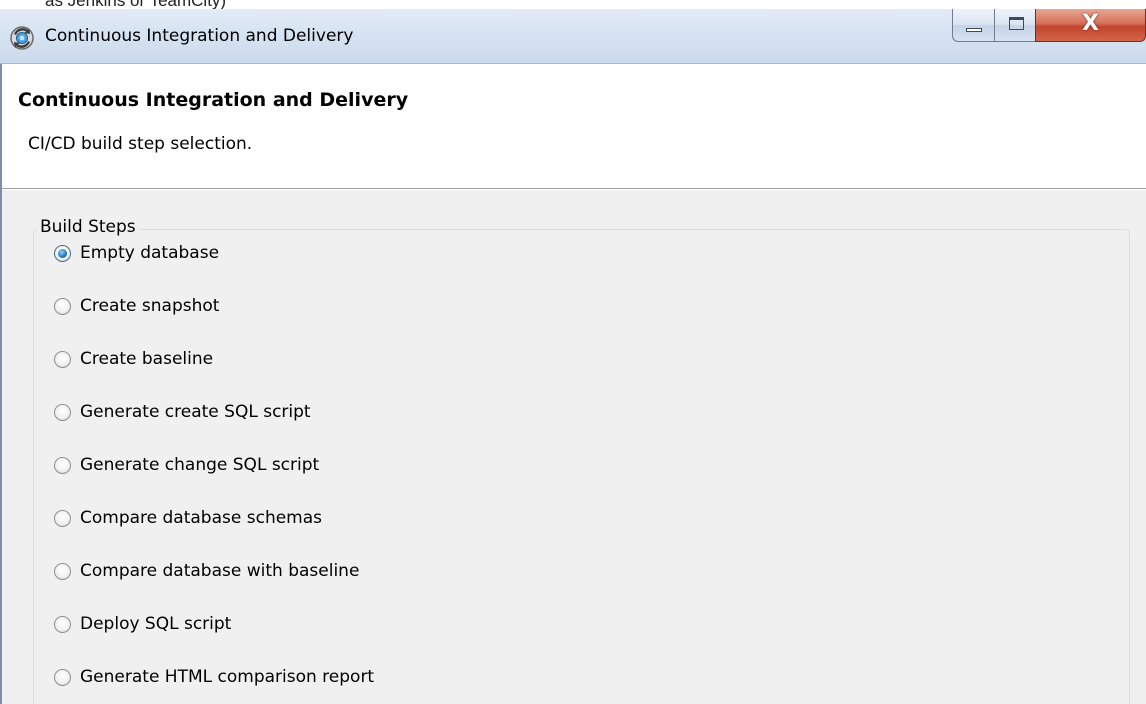 The height and width of the screenshot is (704, 1146). Describe the element at coordinates (147, 359) in the screenshot. I see `radio-label: Create baseline` at that location.